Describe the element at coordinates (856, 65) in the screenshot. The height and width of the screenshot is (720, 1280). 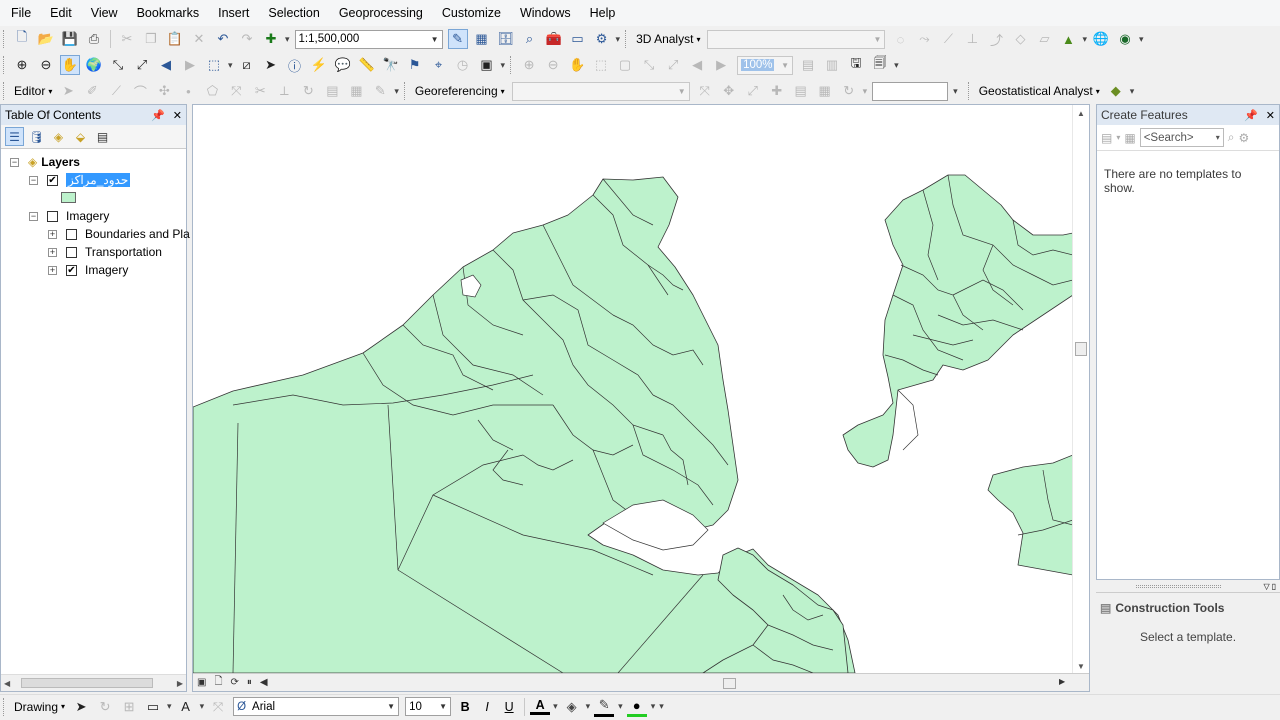
I see `change-layout-icon: 🖫` at that location.